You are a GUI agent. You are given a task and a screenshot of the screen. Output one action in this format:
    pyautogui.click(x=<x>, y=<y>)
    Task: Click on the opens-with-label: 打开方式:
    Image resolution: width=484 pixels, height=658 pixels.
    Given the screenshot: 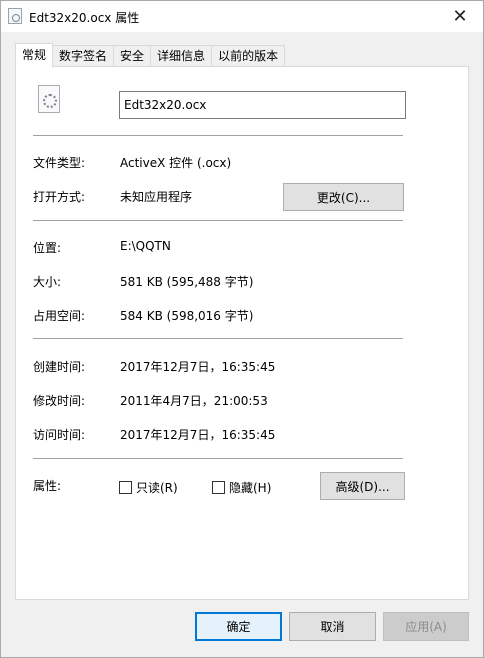 What is the action you would take?
    pyautogui.click(x=59, y=197)
    